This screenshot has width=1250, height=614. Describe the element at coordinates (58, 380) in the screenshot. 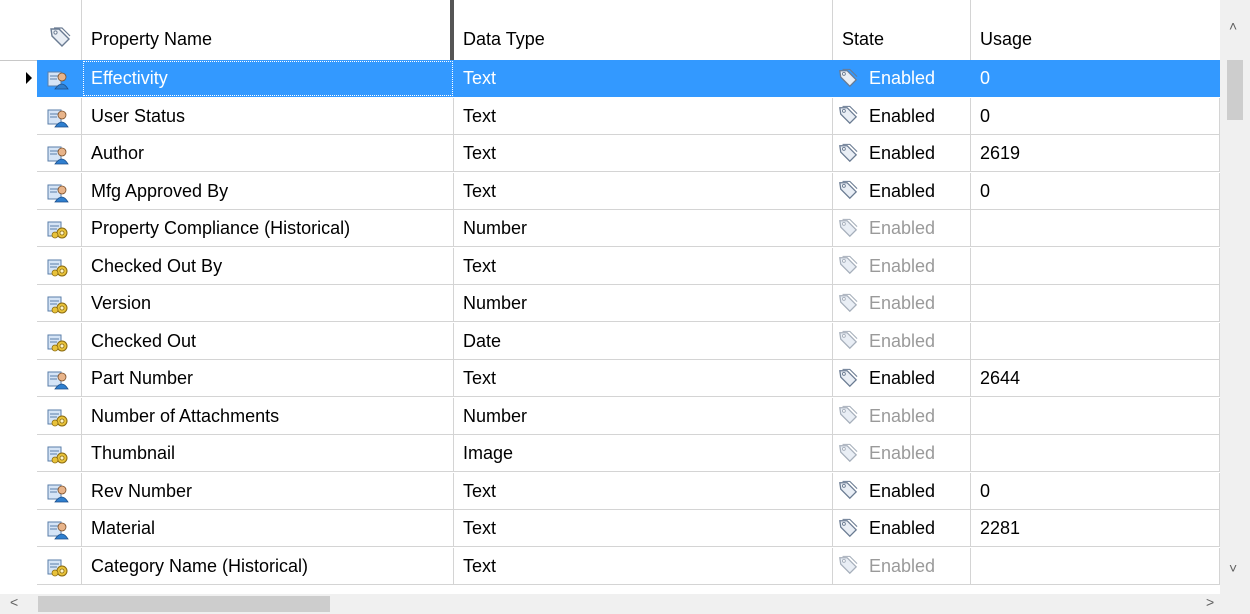

I see `user-property-icon` at that location.